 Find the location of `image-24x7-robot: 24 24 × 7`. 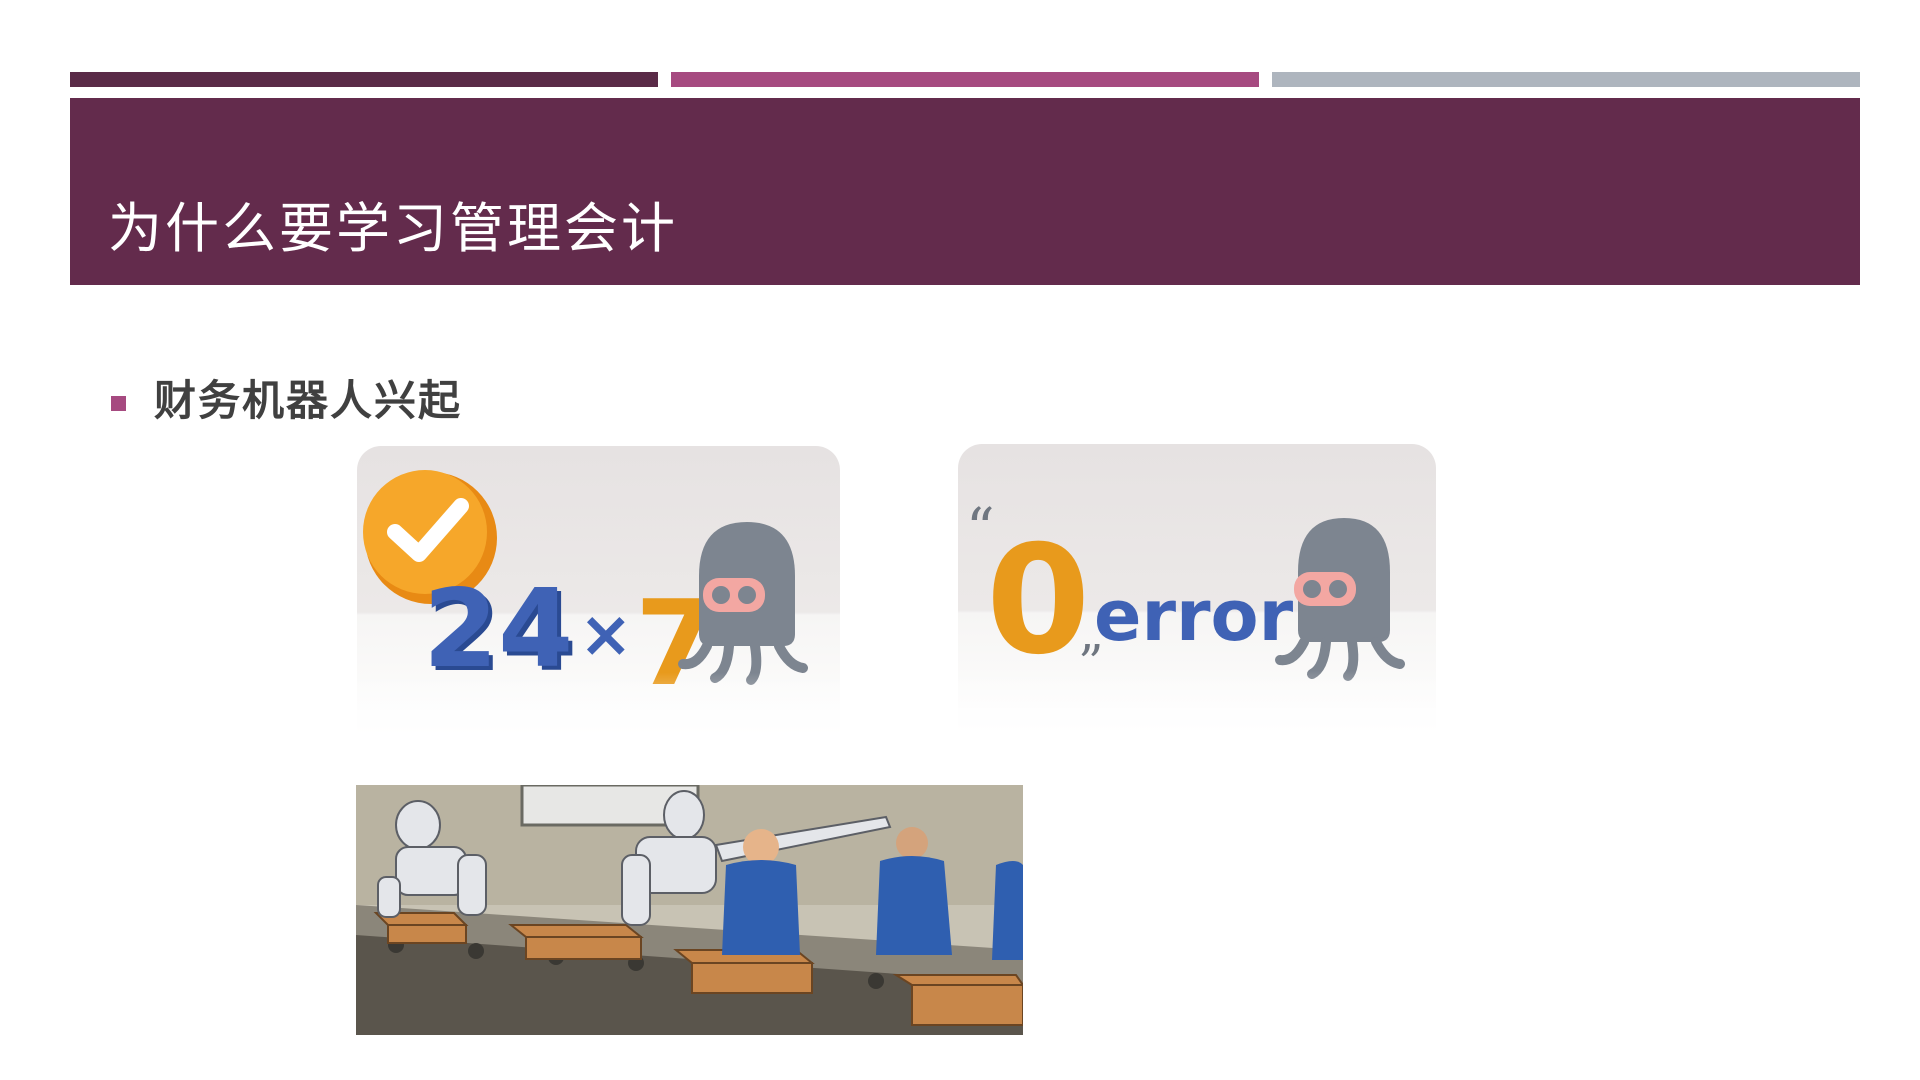

image-24x7-robot: 24 24 × 7 is located at coordinates (598, 597).